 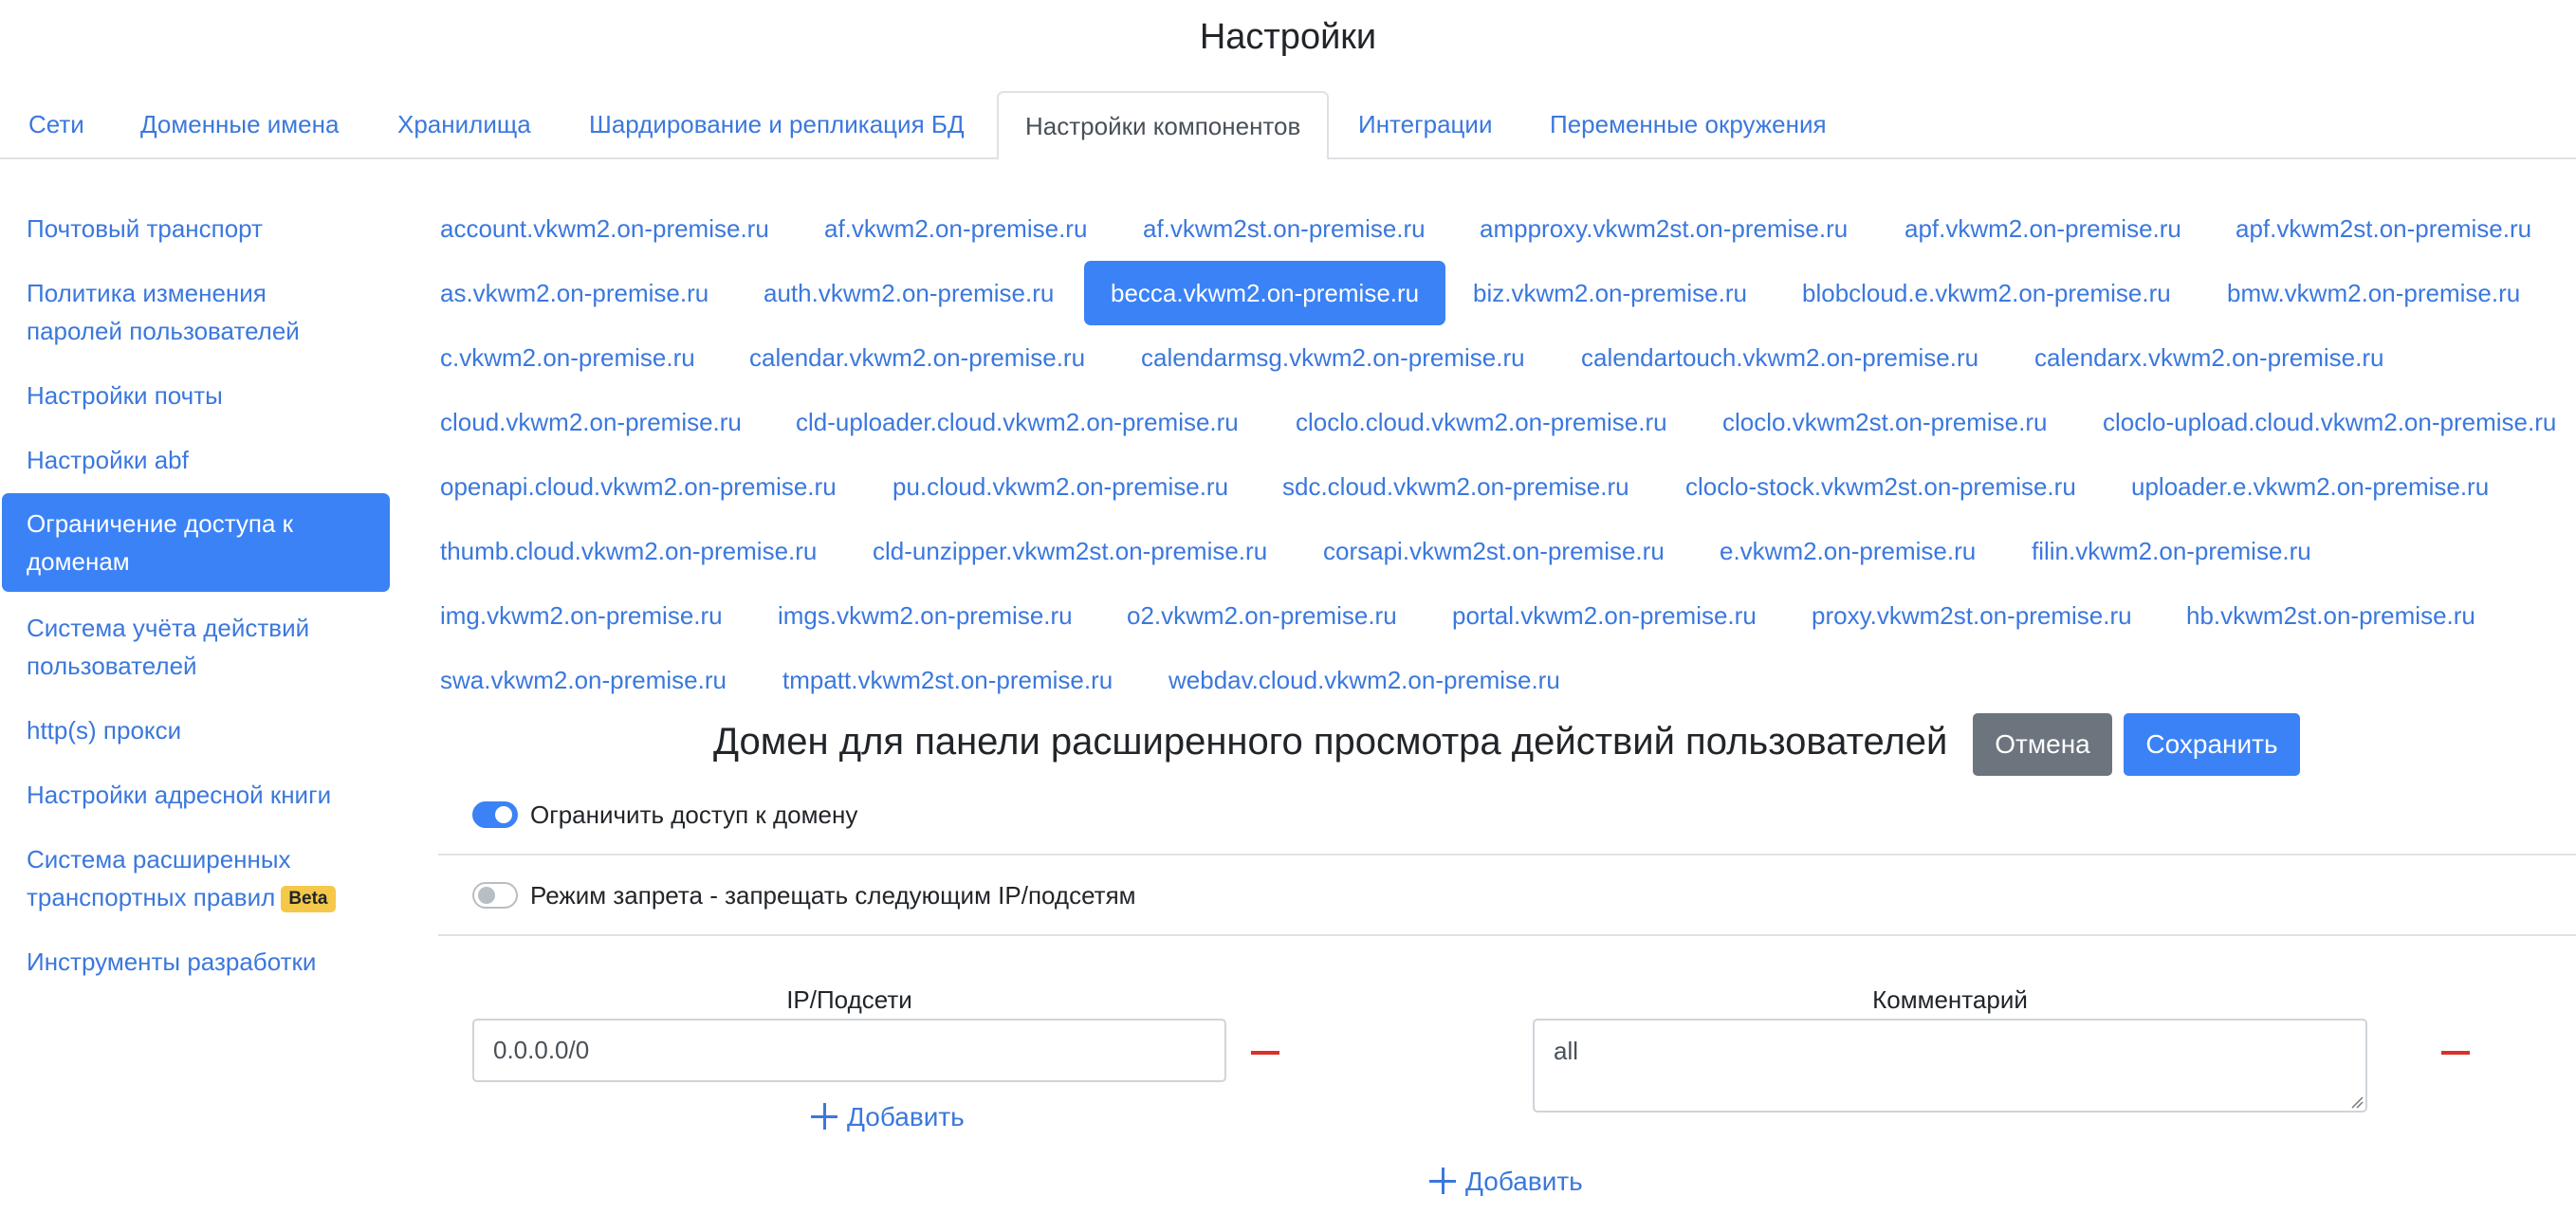 I want to click on tab-environment-variables: Переменные окружения, so click(x=1688, y=124).